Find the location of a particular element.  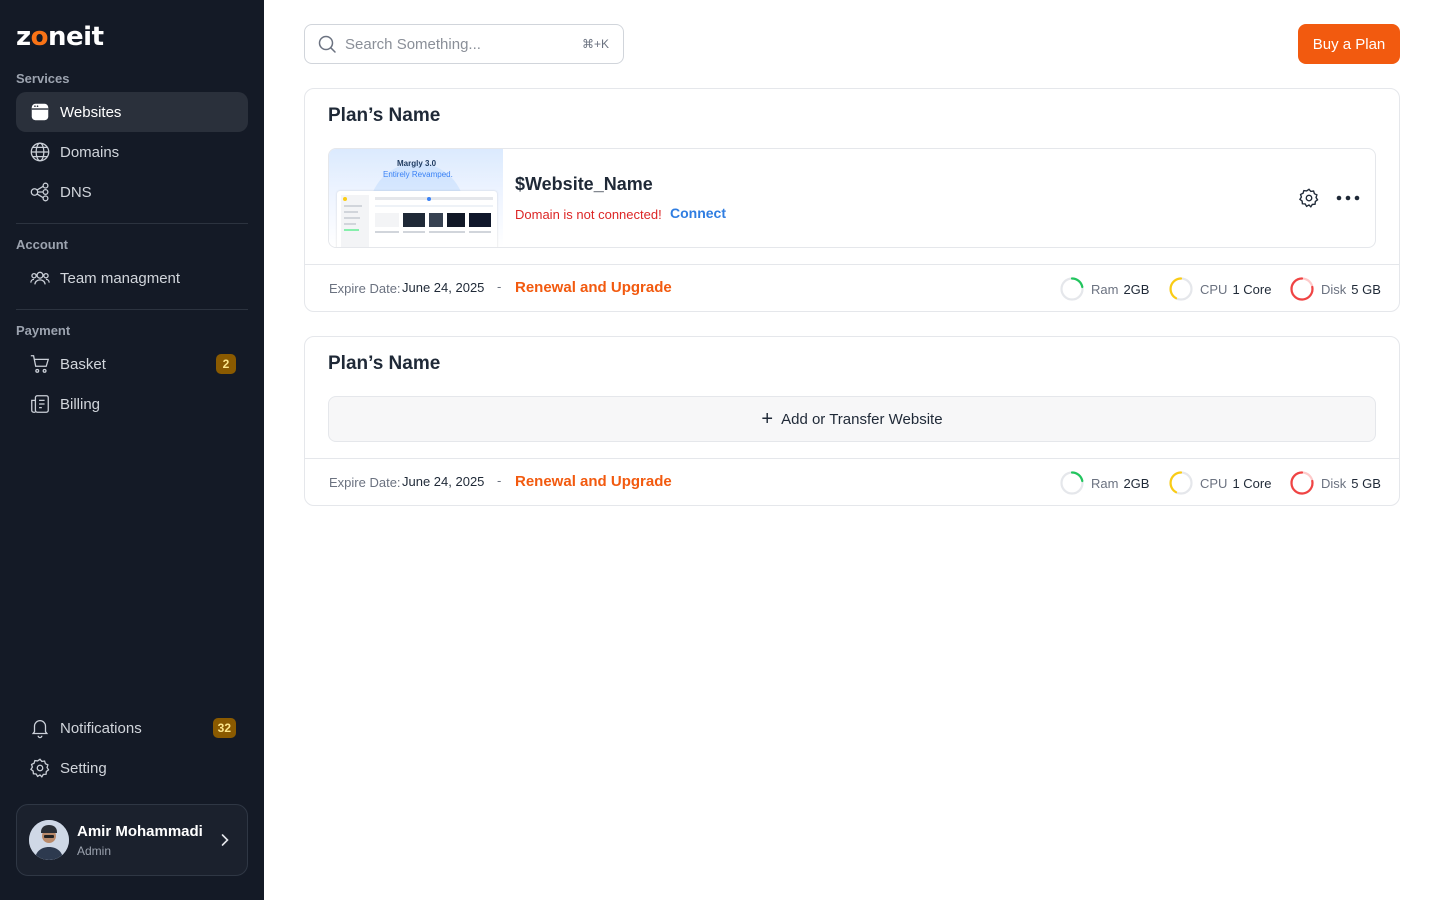

website-name: $Website_Name is located at coordinates (584, 184).